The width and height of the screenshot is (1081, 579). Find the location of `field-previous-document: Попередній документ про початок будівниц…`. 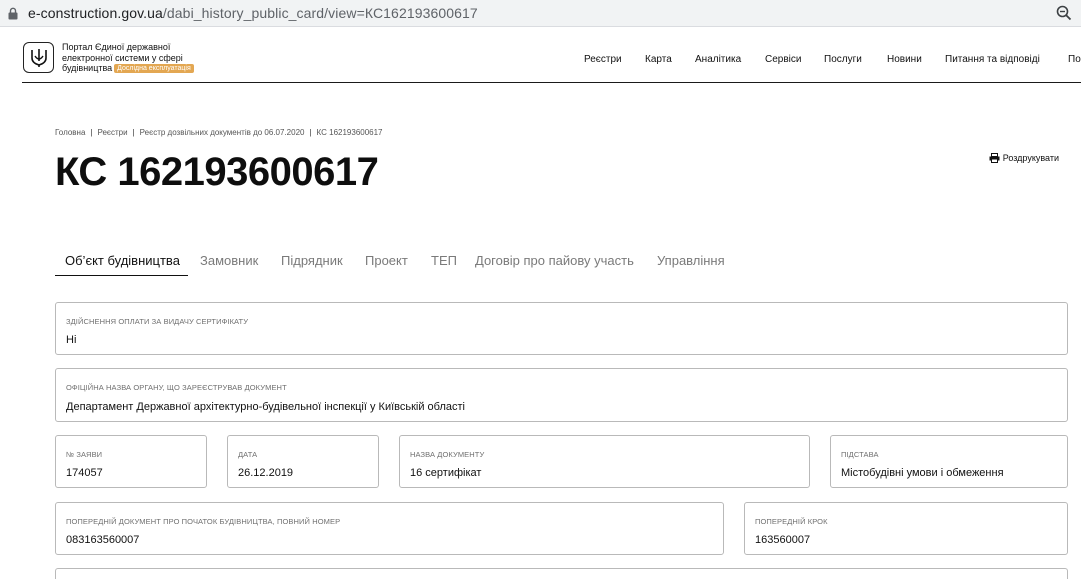

field-previous-document: Попередній документ про початок будівниц… is located at coordinates (389, 528).